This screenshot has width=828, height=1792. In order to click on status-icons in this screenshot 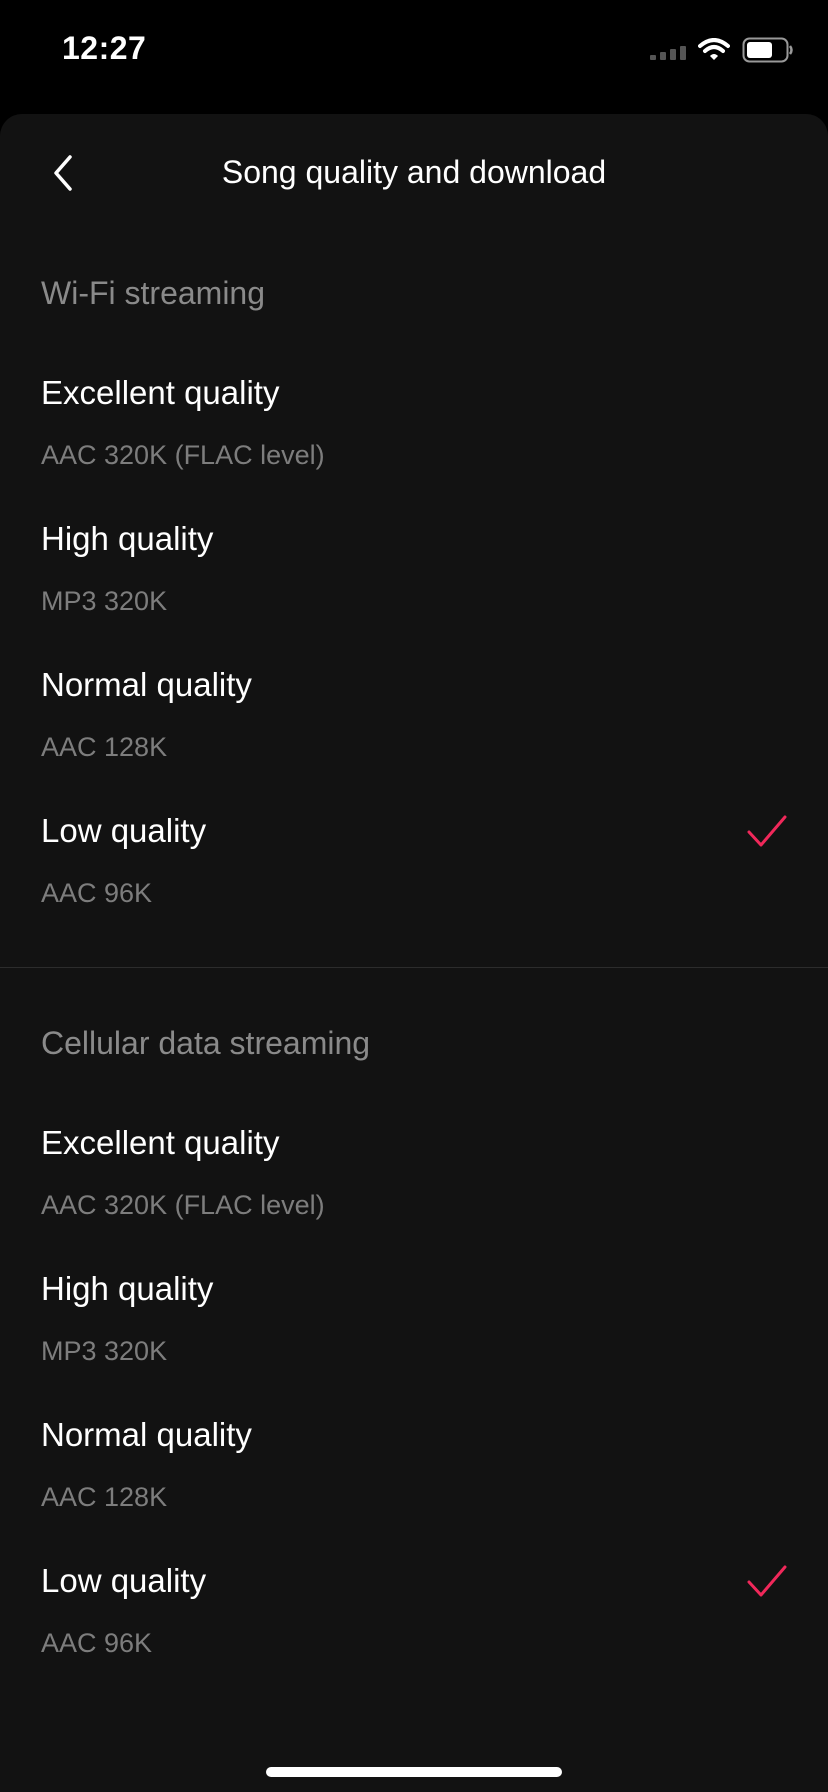, I will do `click(722, 50)`.